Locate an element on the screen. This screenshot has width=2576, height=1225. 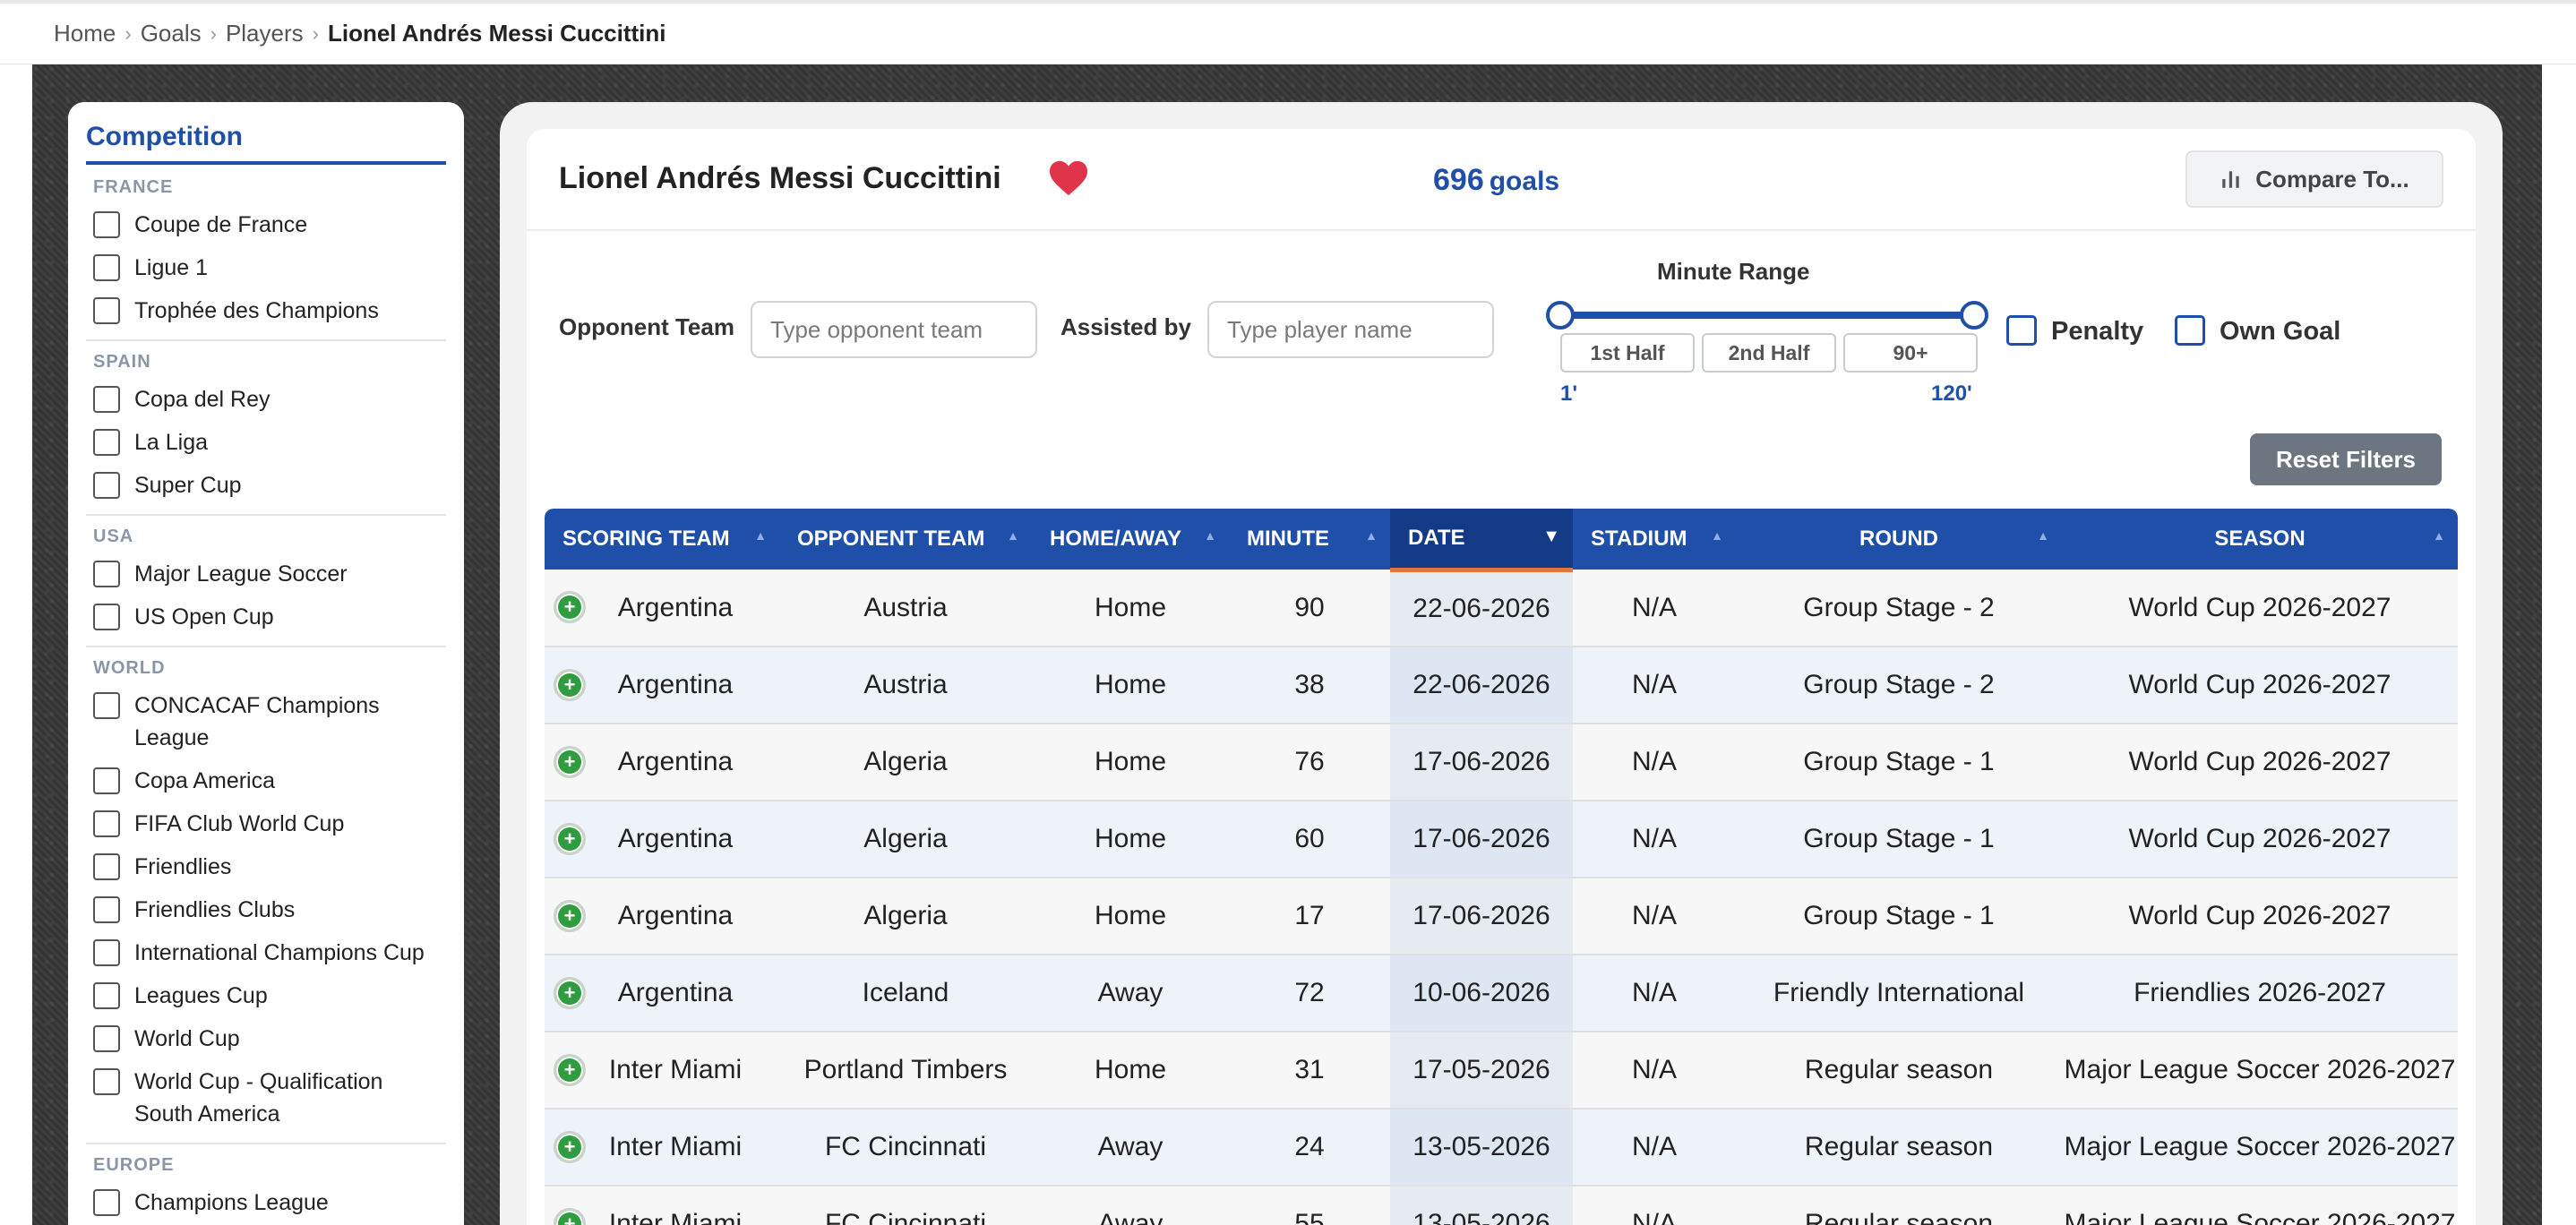
competition-option: FIFA Club World Cup is located at coordinates (266, 823).